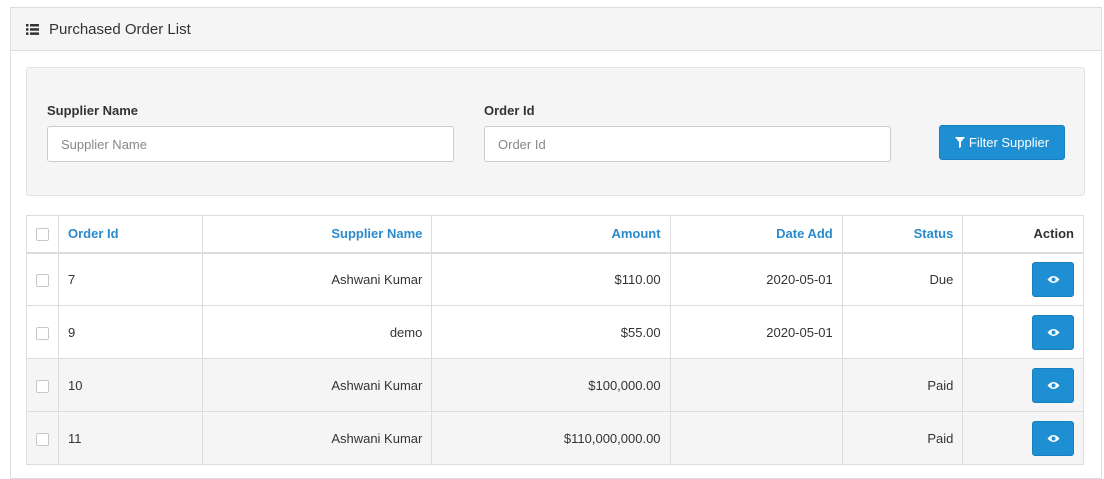 The width and height of the screenshot is (1104, 479). I want to click on header-status: Status, so click(902, 234).